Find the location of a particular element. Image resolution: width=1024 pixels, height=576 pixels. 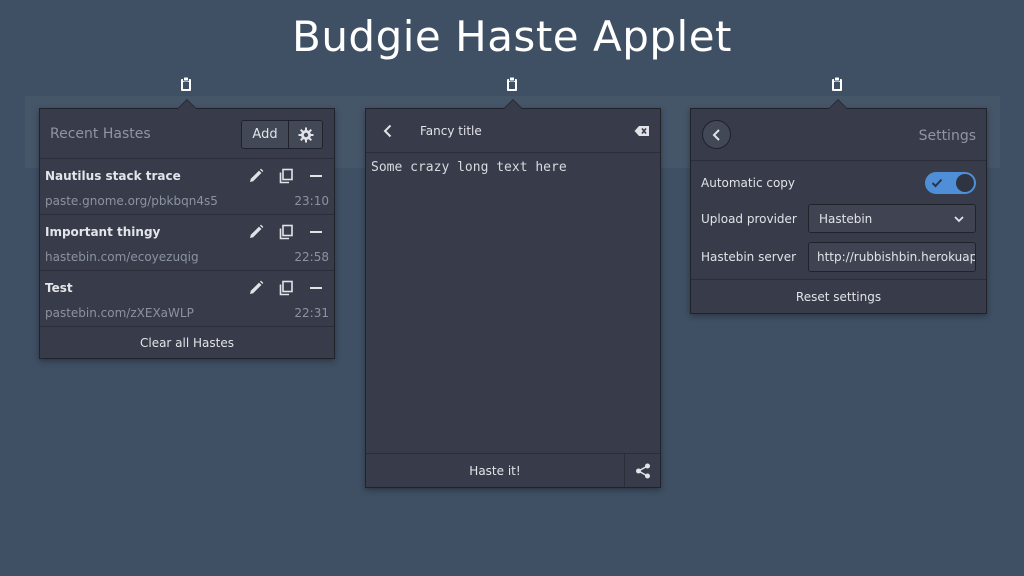

editor-footer: Haste it! is located at coordinates (513, 470).